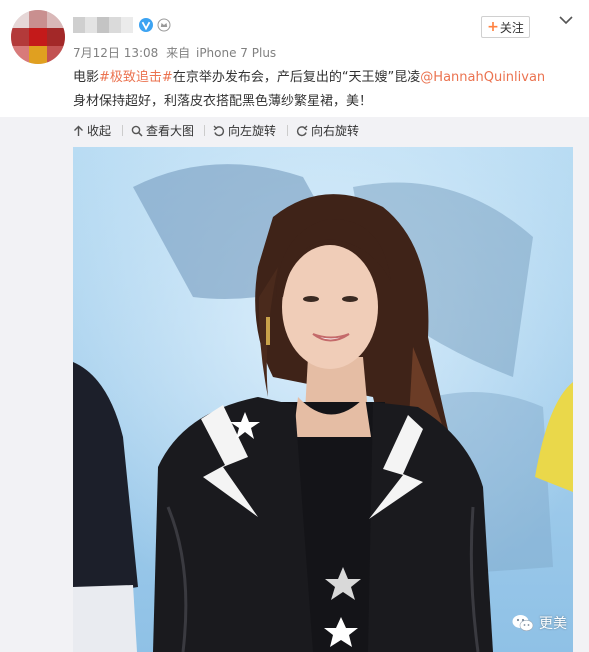 This screenshot has height=652, width=589. I want to click on watermark: 更美, so click(539, 623).